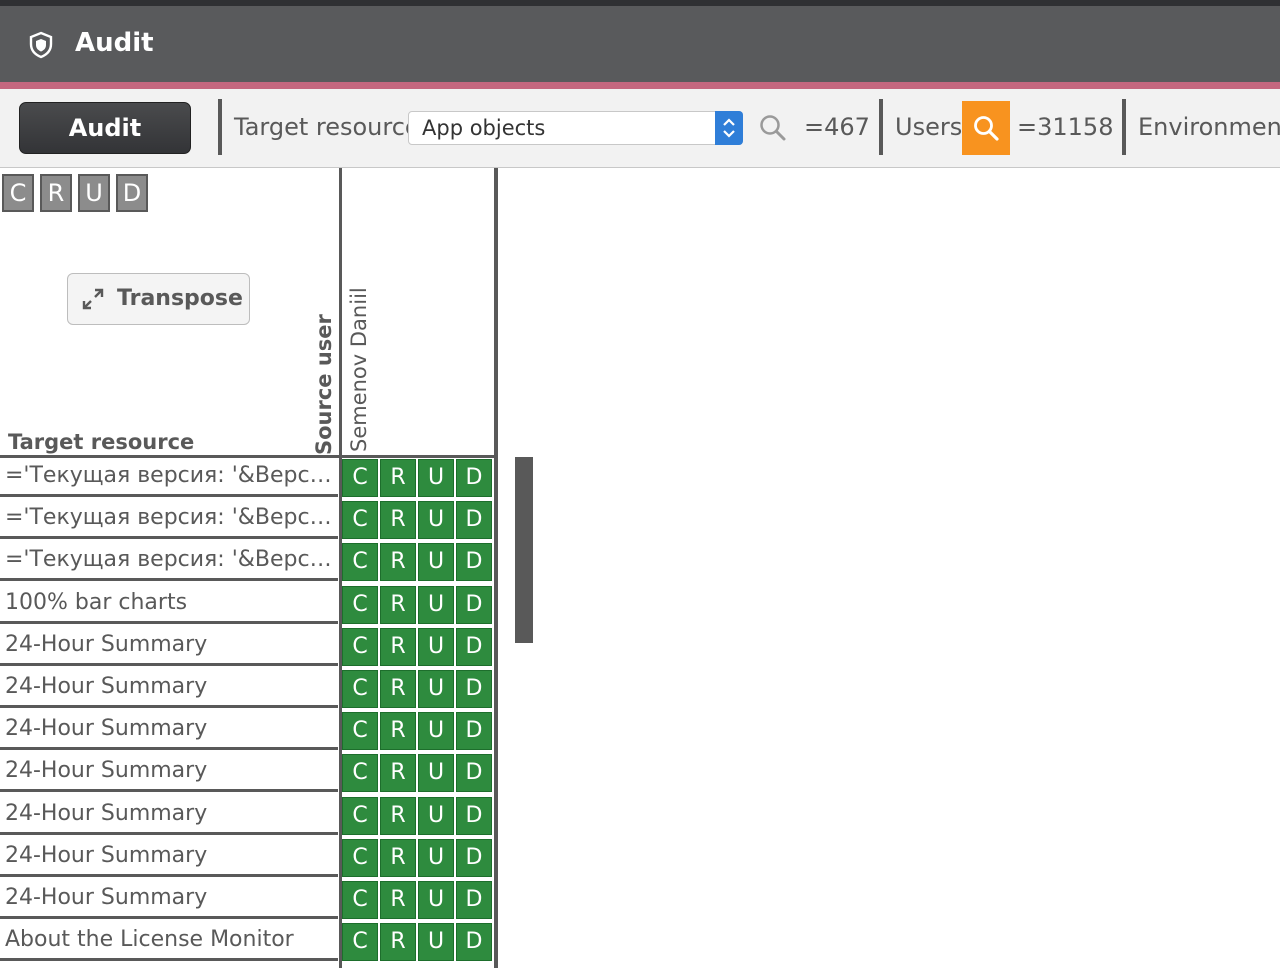 This screenshot has width=1280, height=968. I want to click on shield-icon, so click(41, 45).